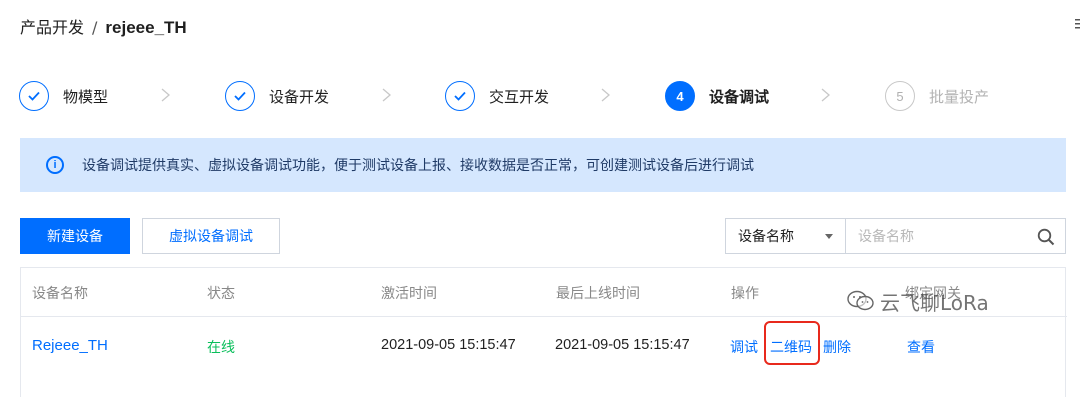  I want to click on step-thing-model: 物模型, so click(63, 96).